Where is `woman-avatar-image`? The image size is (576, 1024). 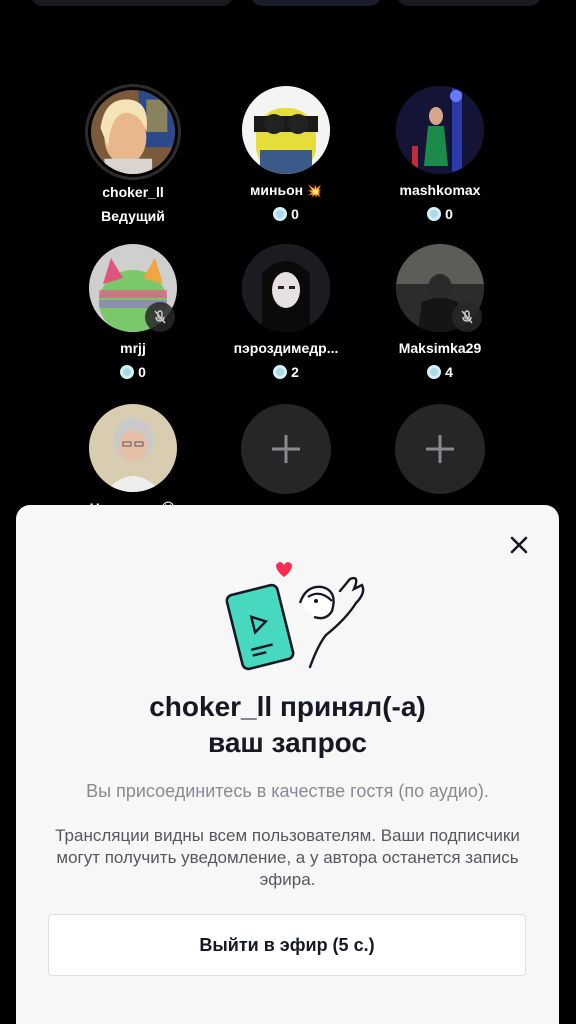 woman-avatar-image is located at coordinates (133, 448).